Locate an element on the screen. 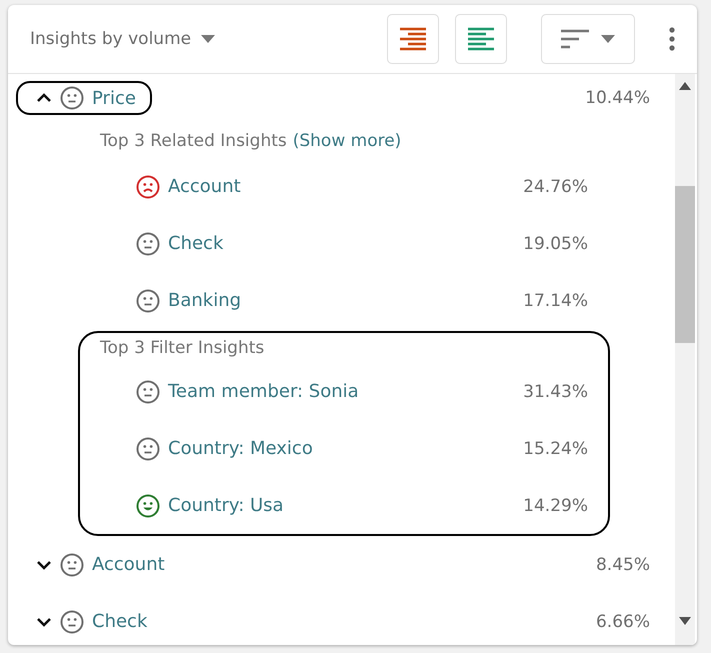  topic-label: Account is located at coordinates (128, 564).